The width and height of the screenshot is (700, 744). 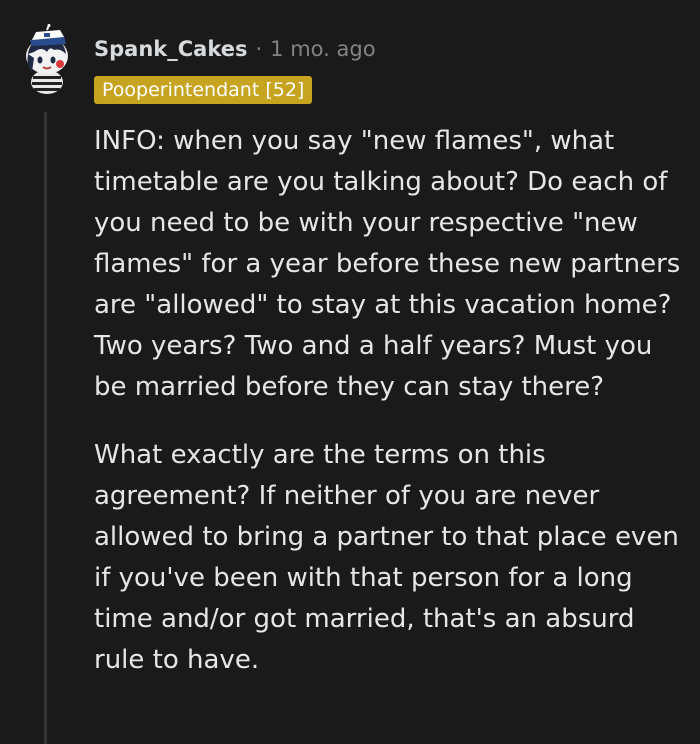 What do you see at coordinates (47, 60) in the screenshot?
I see `user-avatar-icon` at bounding box center [47, 60].